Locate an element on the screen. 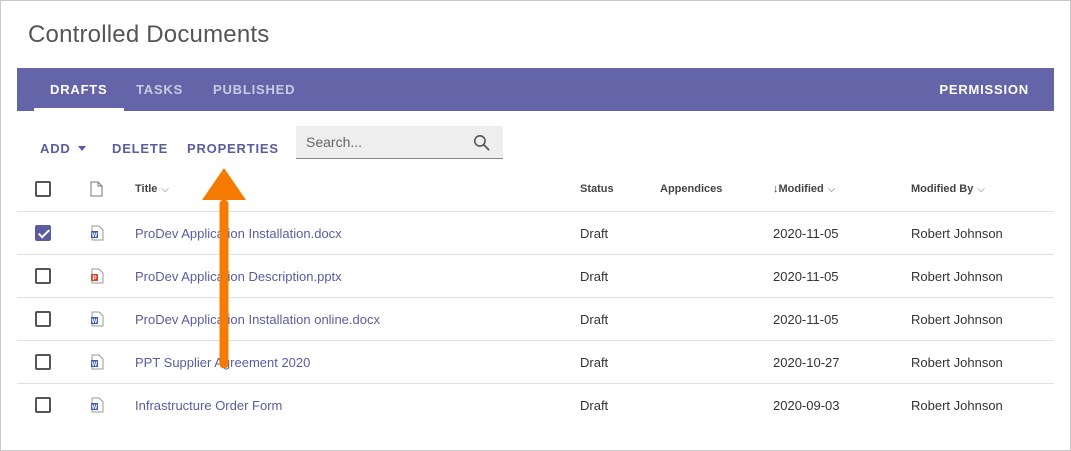 Image resolution: width=1071 pixels, height=451 pixels. document-title-link: Infrastructure Order Form is located at coordinates (208, 405).